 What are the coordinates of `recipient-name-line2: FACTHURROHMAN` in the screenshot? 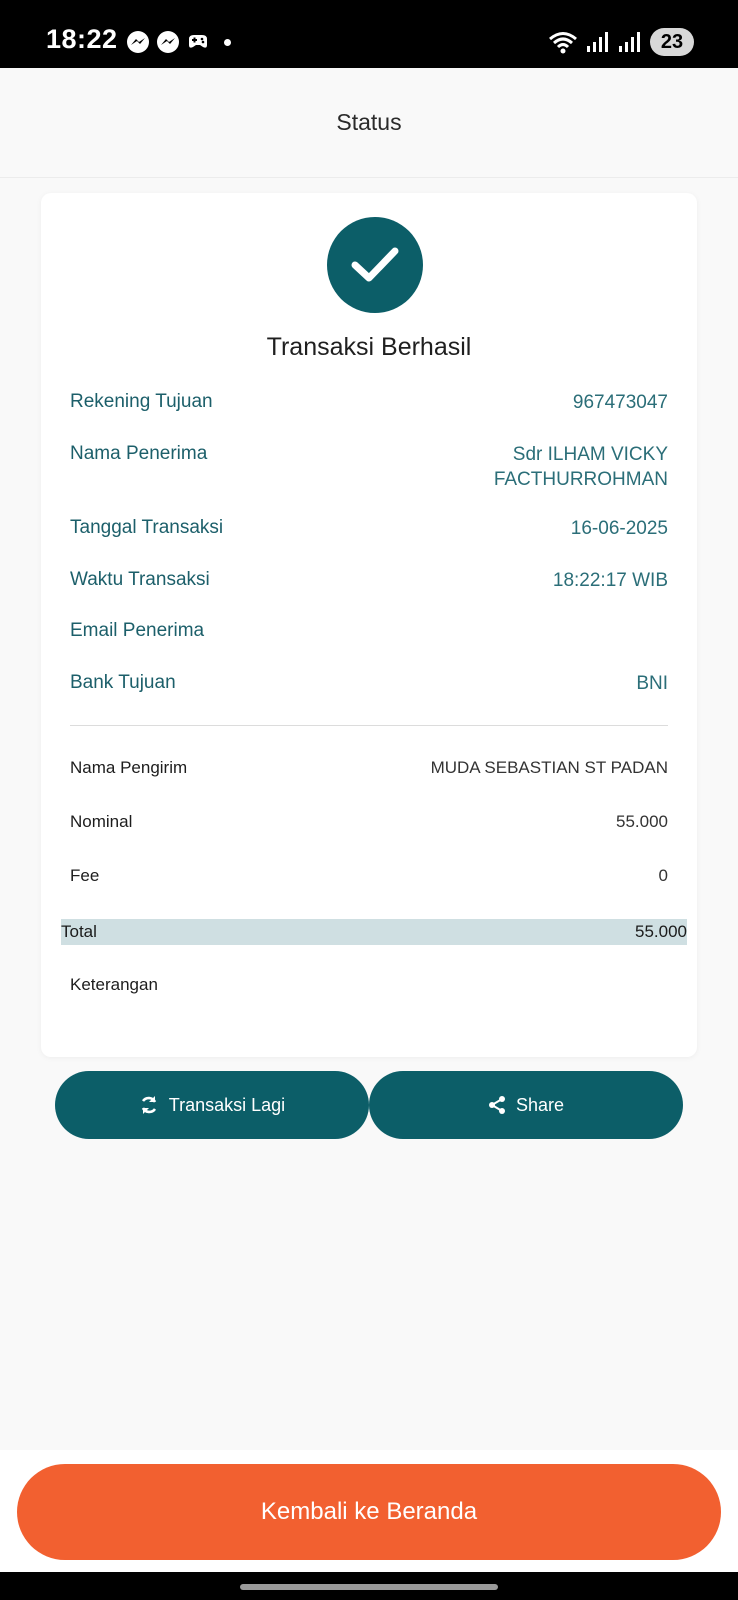 It's located at (580, 479).